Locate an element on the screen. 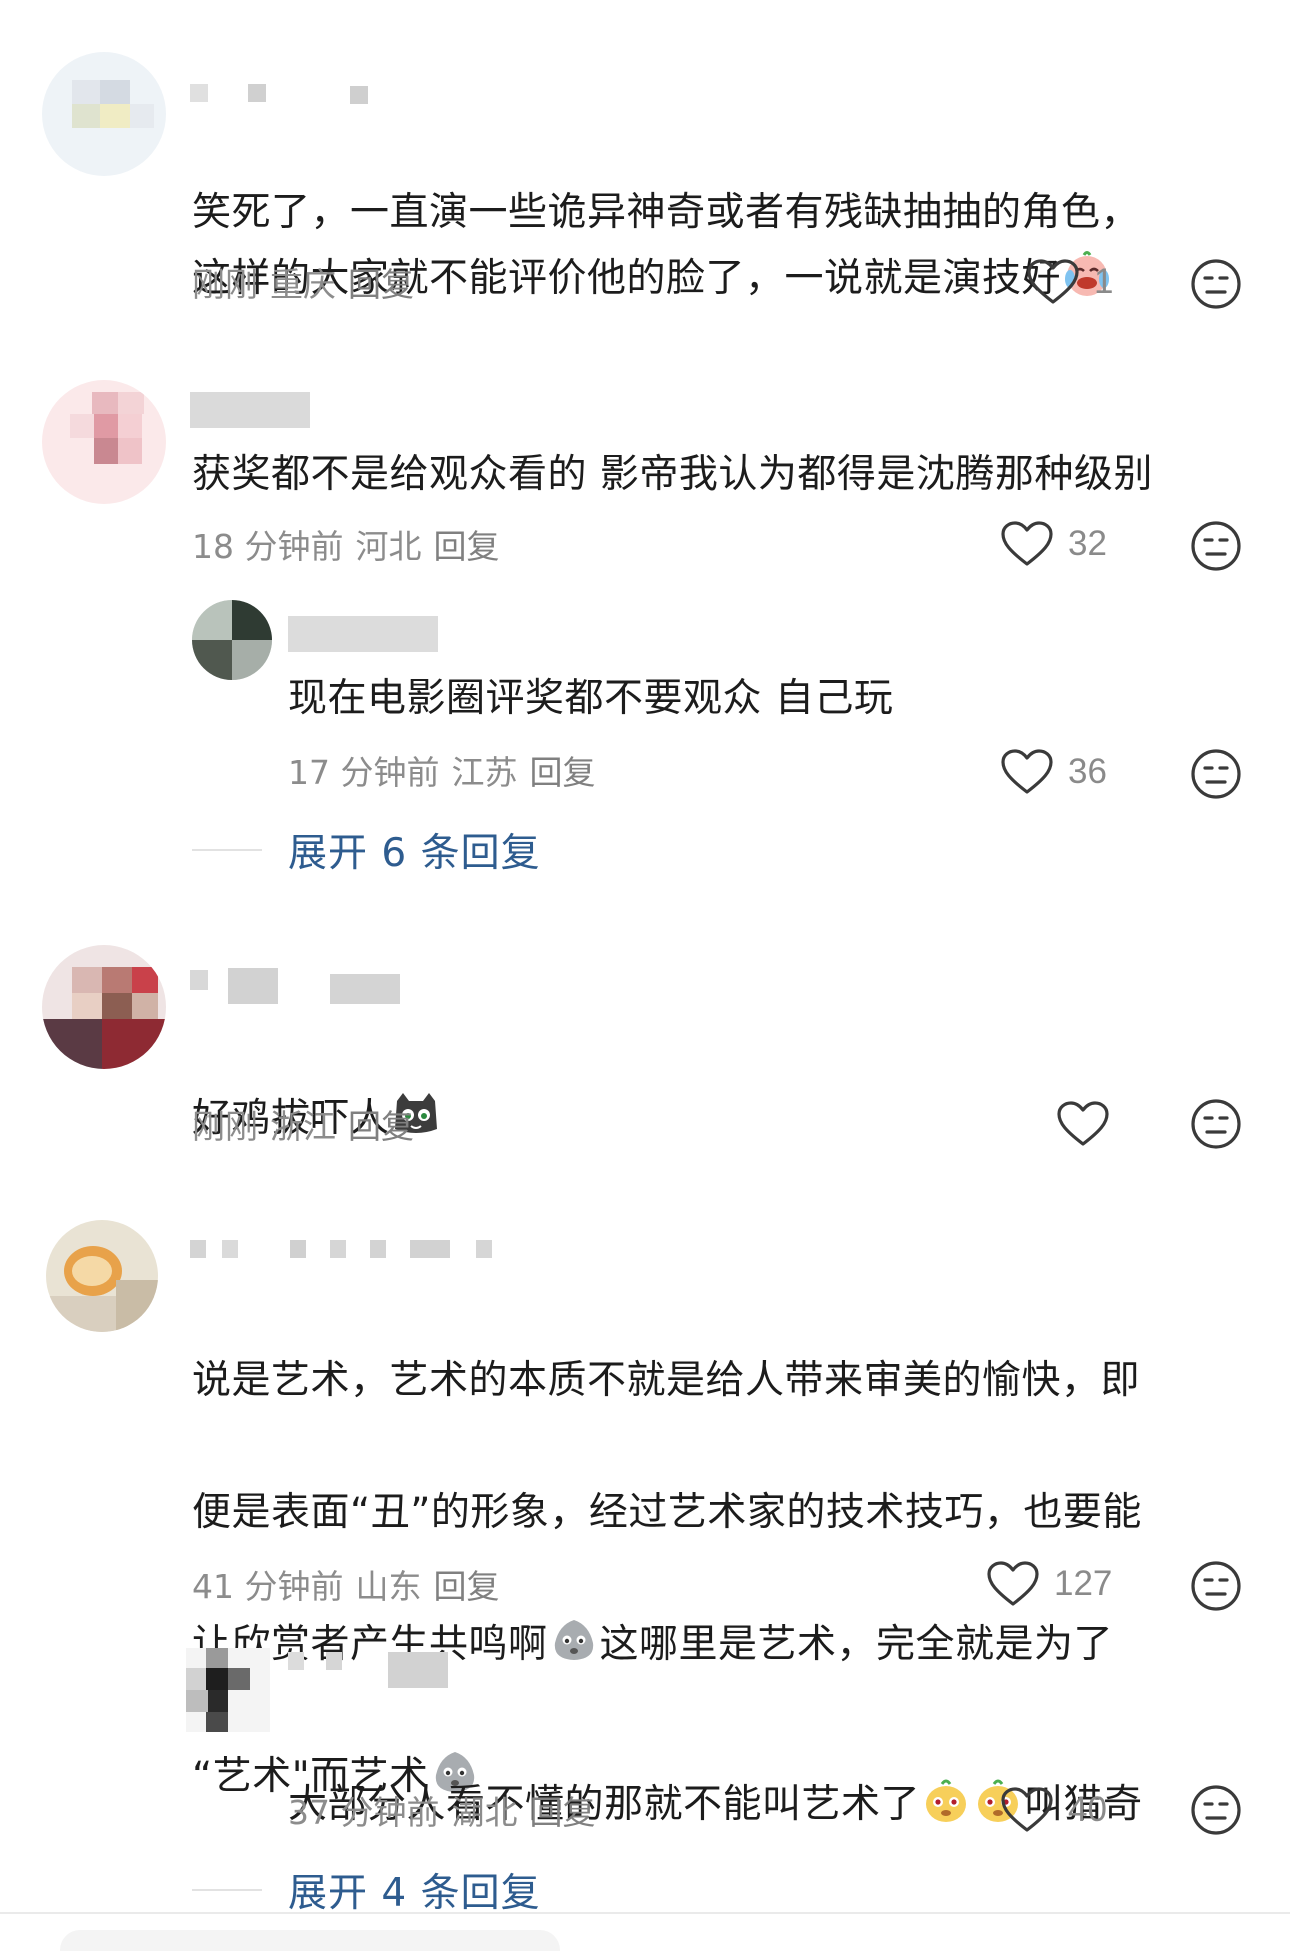 The image size is (1290, 1951). reply-meta: 17 分钟前 江苏 回复 is located at coordinates (447, 770).